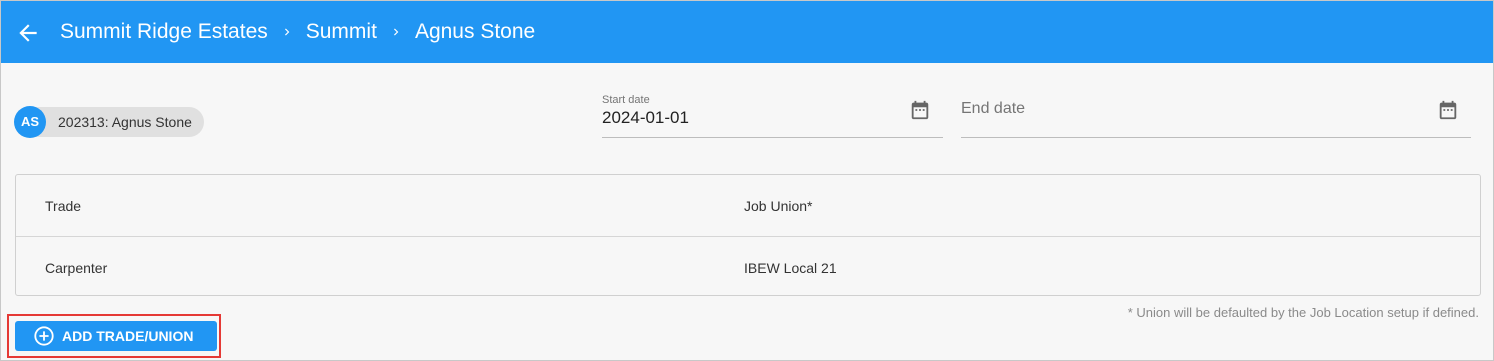 The height and width of the screenshot is (361, 1494). What do you see at coordinates (28, 33) in the screenshot?
I see `back-arrow-icon` at bounding box center [28, 33].